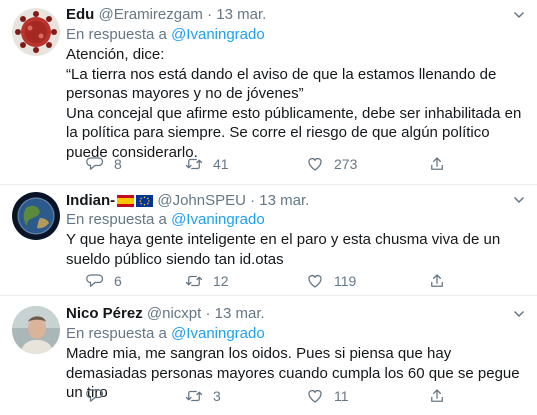  I want to click on reply-button: 8, so click(104, 164).